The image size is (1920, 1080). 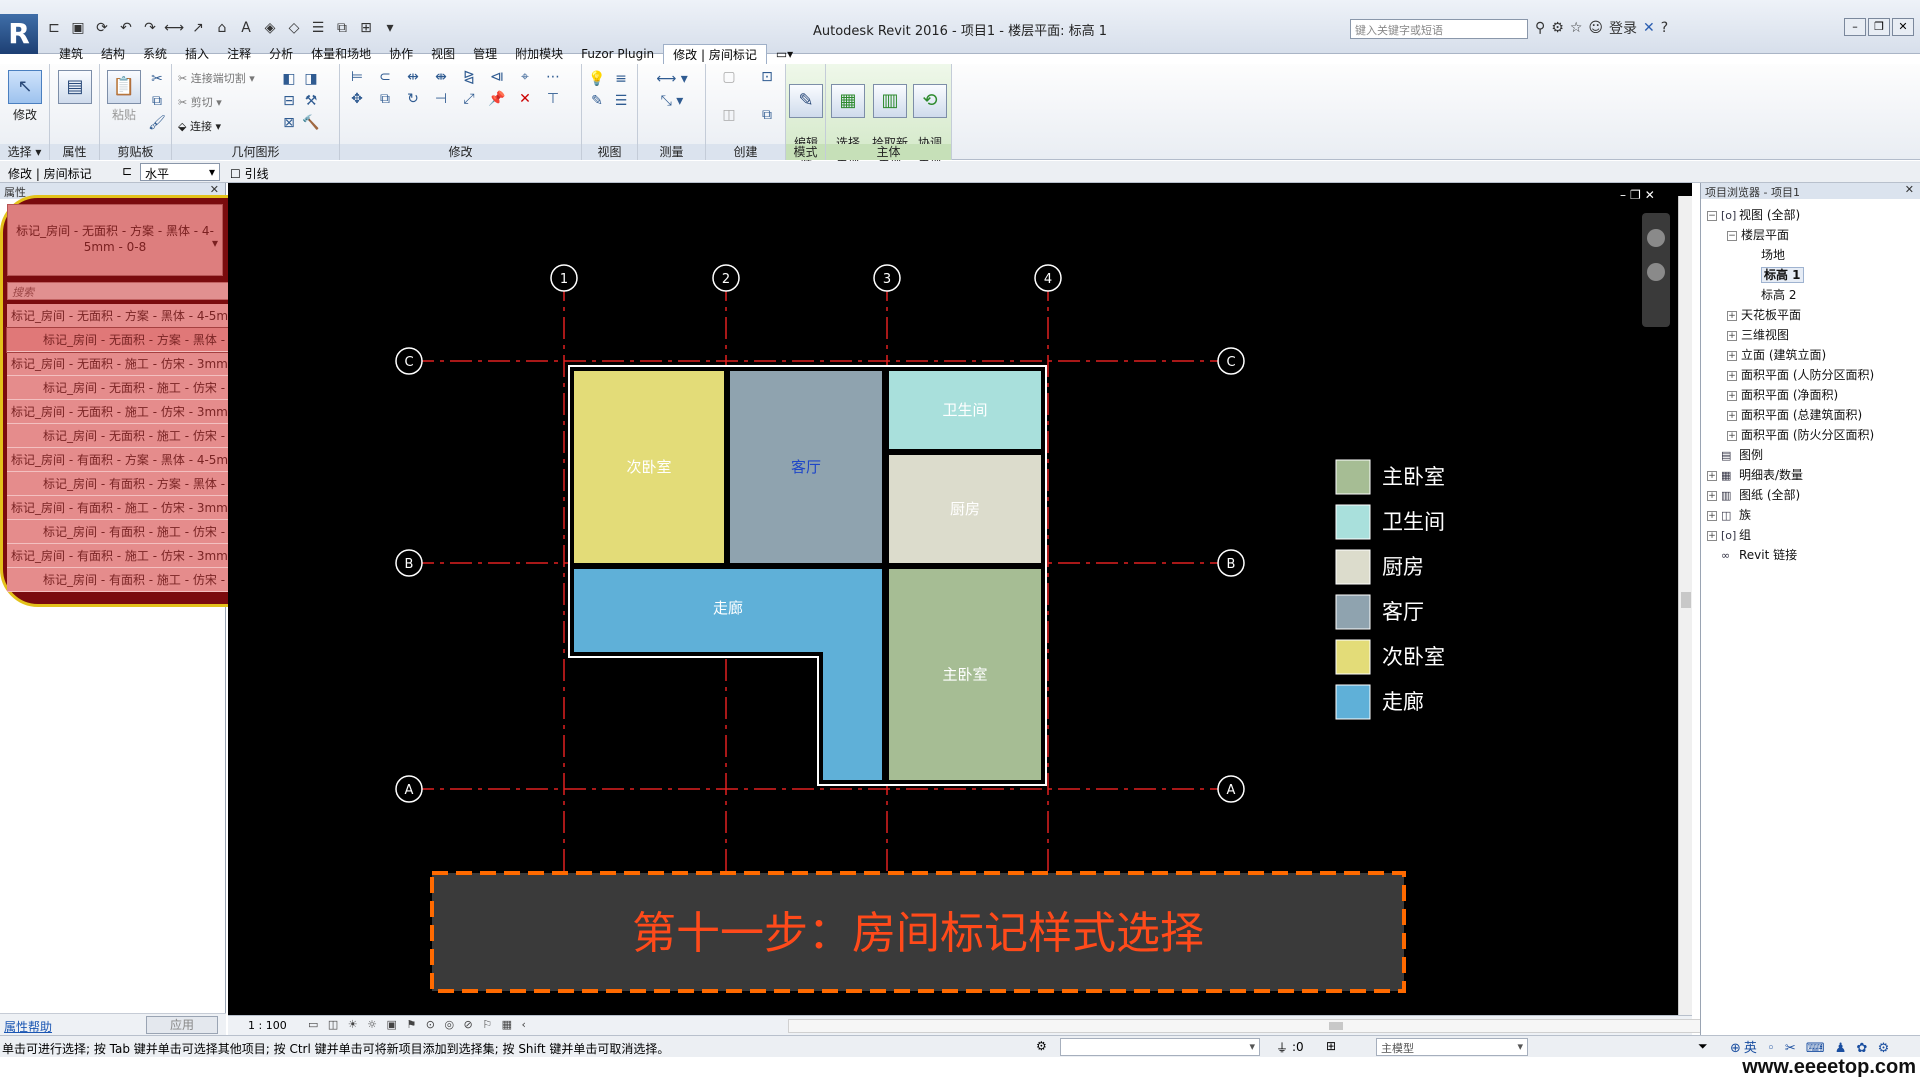 I want to click on help-search-input: 键入关键字或短语, so click(x=1439, y=29).